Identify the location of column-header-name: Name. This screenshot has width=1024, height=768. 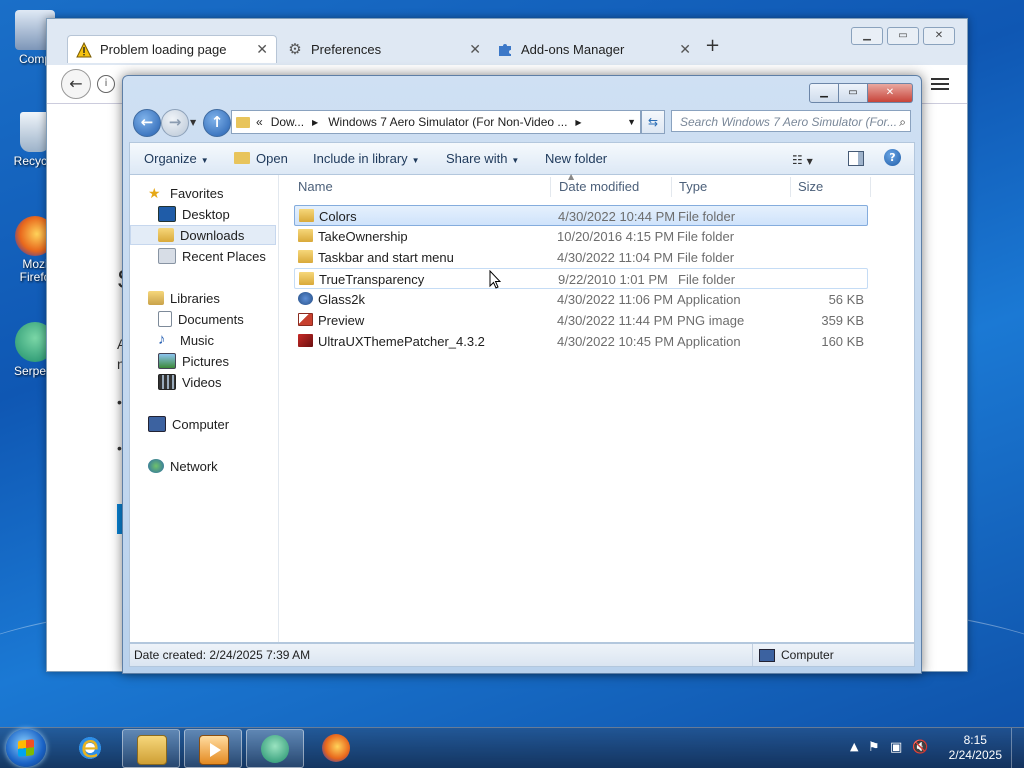
(315, 187).